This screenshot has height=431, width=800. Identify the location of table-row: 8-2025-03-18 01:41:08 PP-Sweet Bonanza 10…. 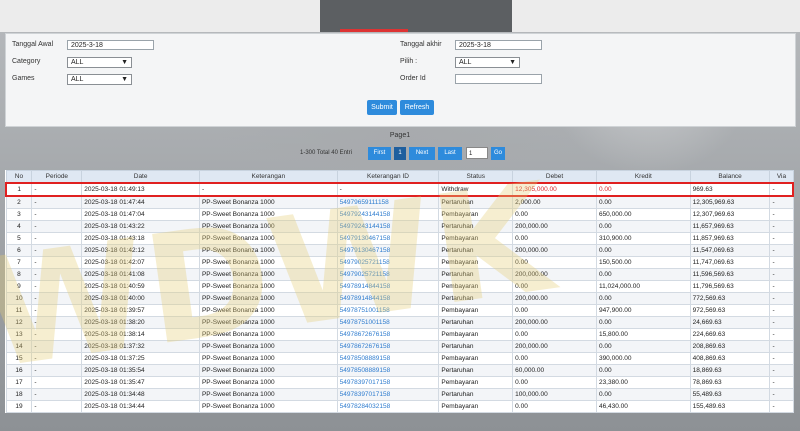
(399, 274).